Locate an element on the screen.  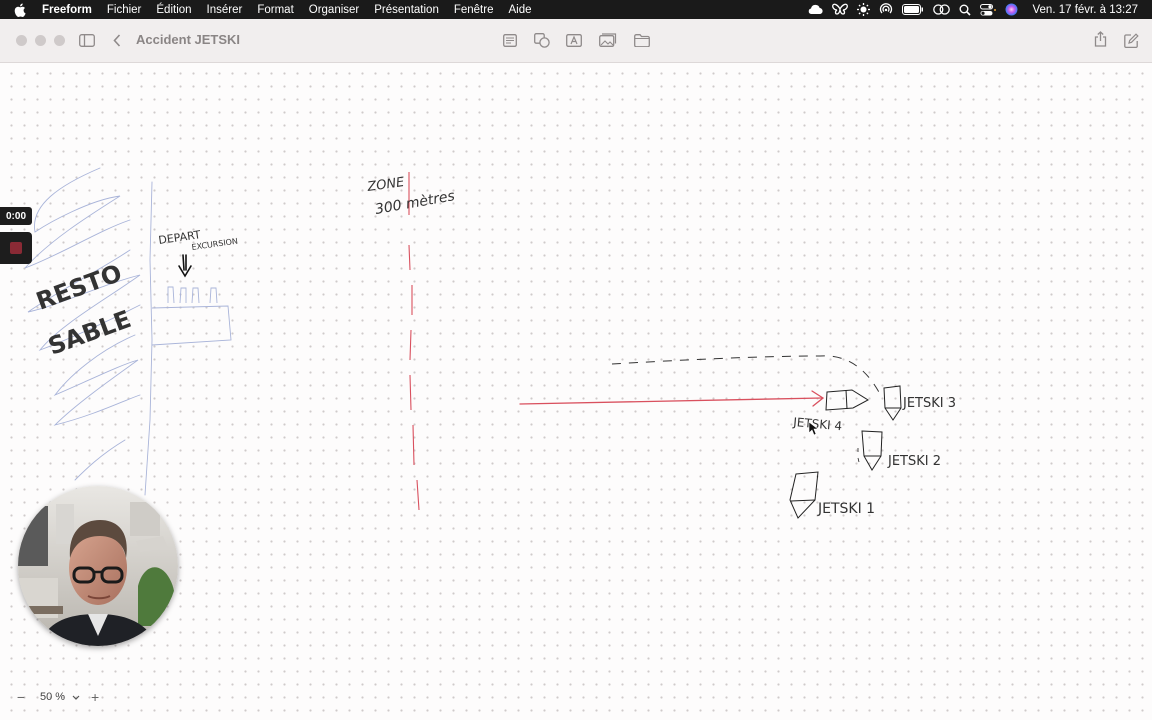
pier-sketch is located at coordinates (191, 316).